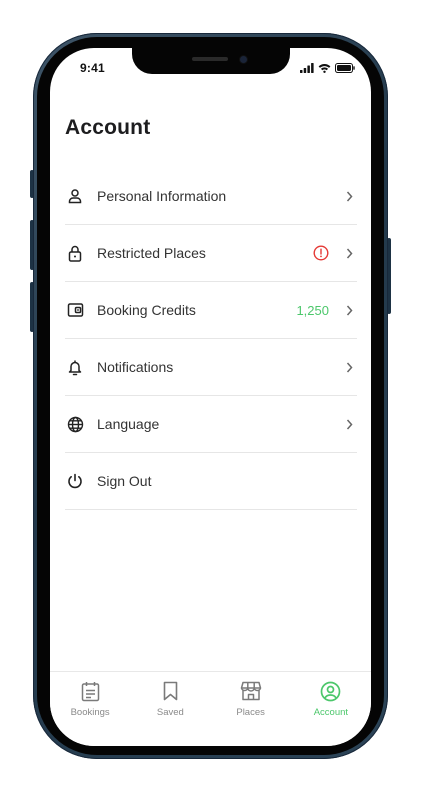 The height and width of the screenshot is (795, 421). Describe the element at coordinates (170, 691) in the screenshot. I see `bookmark-icon` at that location.